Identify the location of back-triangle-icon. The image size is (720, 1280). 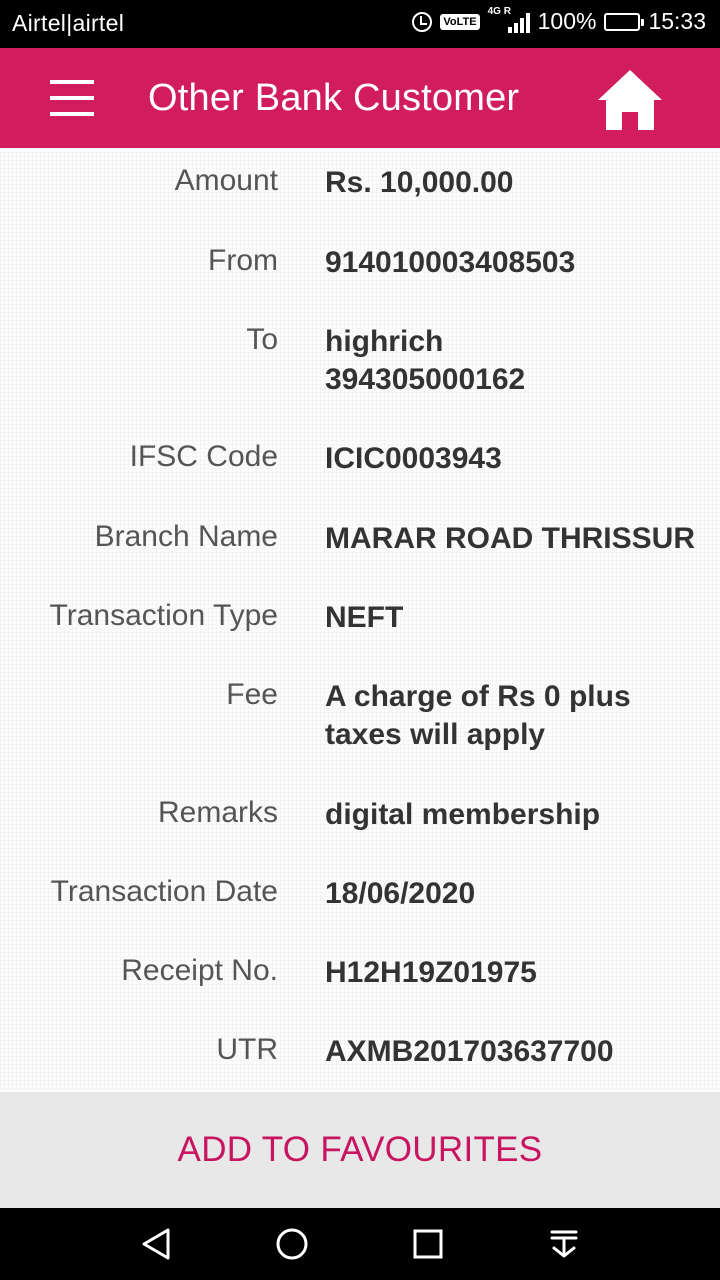
(156, 1244).